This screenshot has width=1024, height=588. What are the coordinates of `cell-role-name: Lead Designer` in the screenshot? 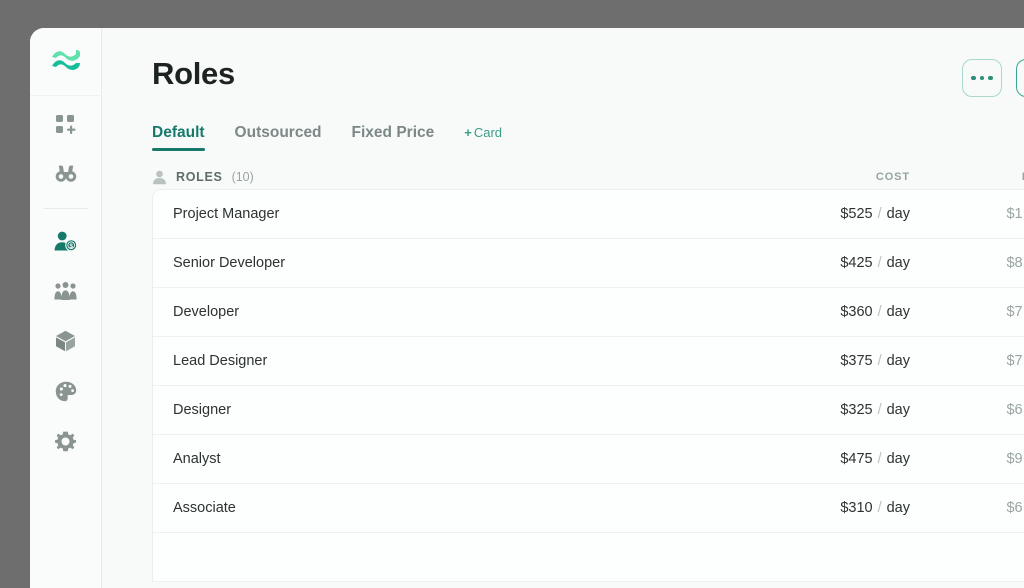 It's located at (220, 361).